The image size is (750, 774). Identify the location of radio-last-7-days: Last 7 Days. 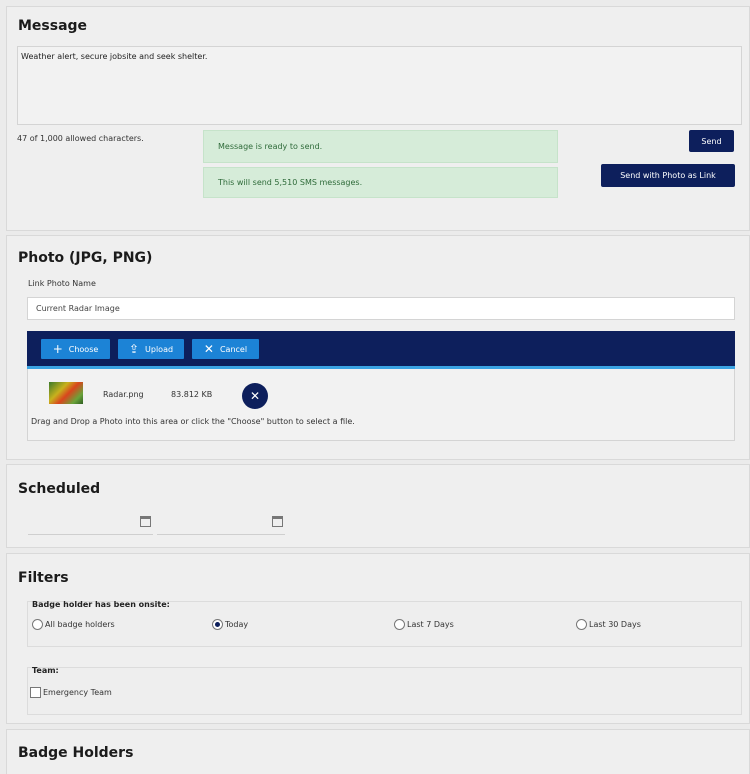
(424, 624).